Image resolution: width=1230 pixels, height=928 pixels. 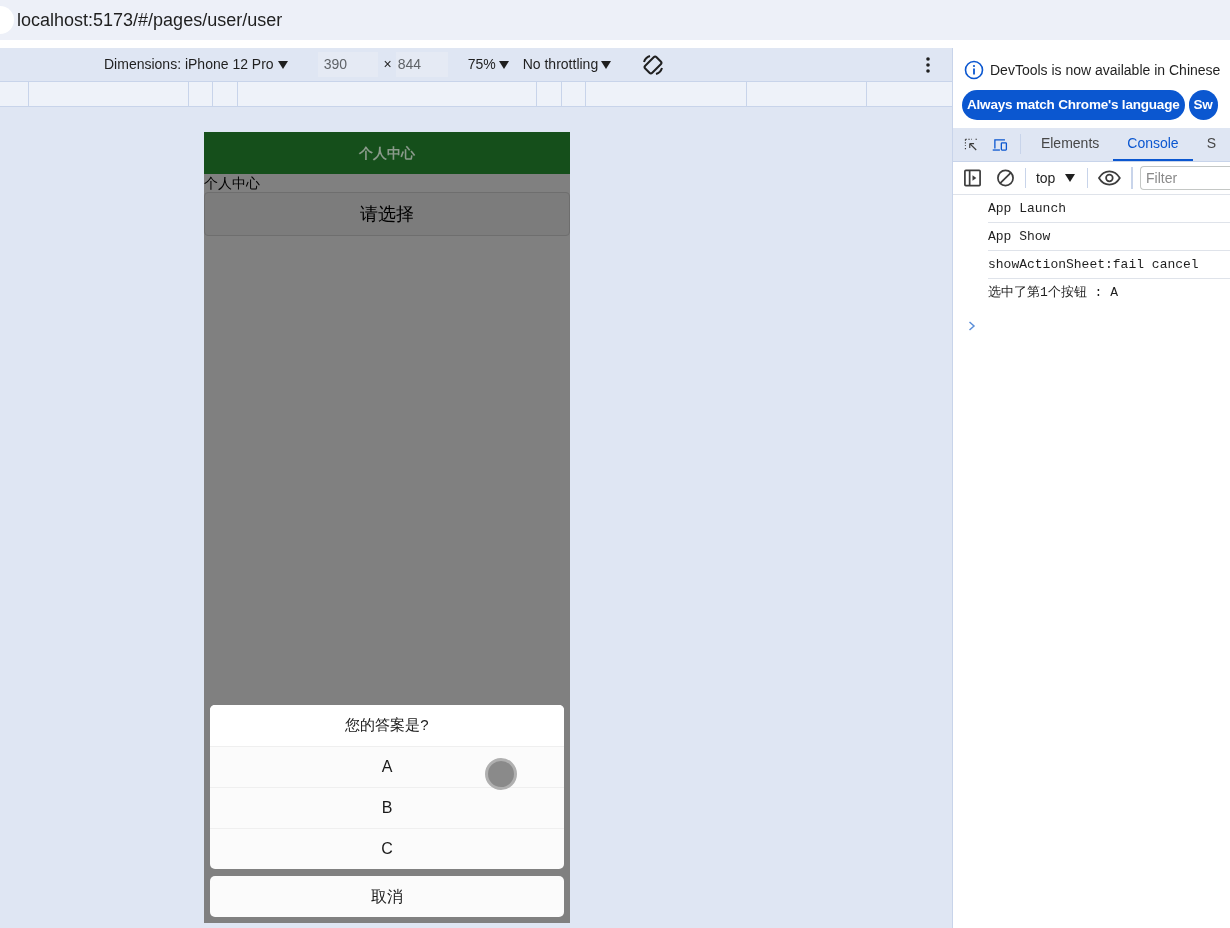 What do you see at coordinates (972, 178) in the screenshot?
I see `sidebar-toggle-icon` at bounding box center [972, 178].